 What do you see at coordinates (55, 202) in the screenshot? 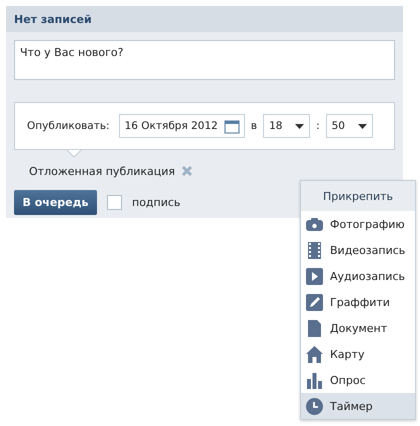
I see `queue-button: В очередь` at bounding box center [55, 202].